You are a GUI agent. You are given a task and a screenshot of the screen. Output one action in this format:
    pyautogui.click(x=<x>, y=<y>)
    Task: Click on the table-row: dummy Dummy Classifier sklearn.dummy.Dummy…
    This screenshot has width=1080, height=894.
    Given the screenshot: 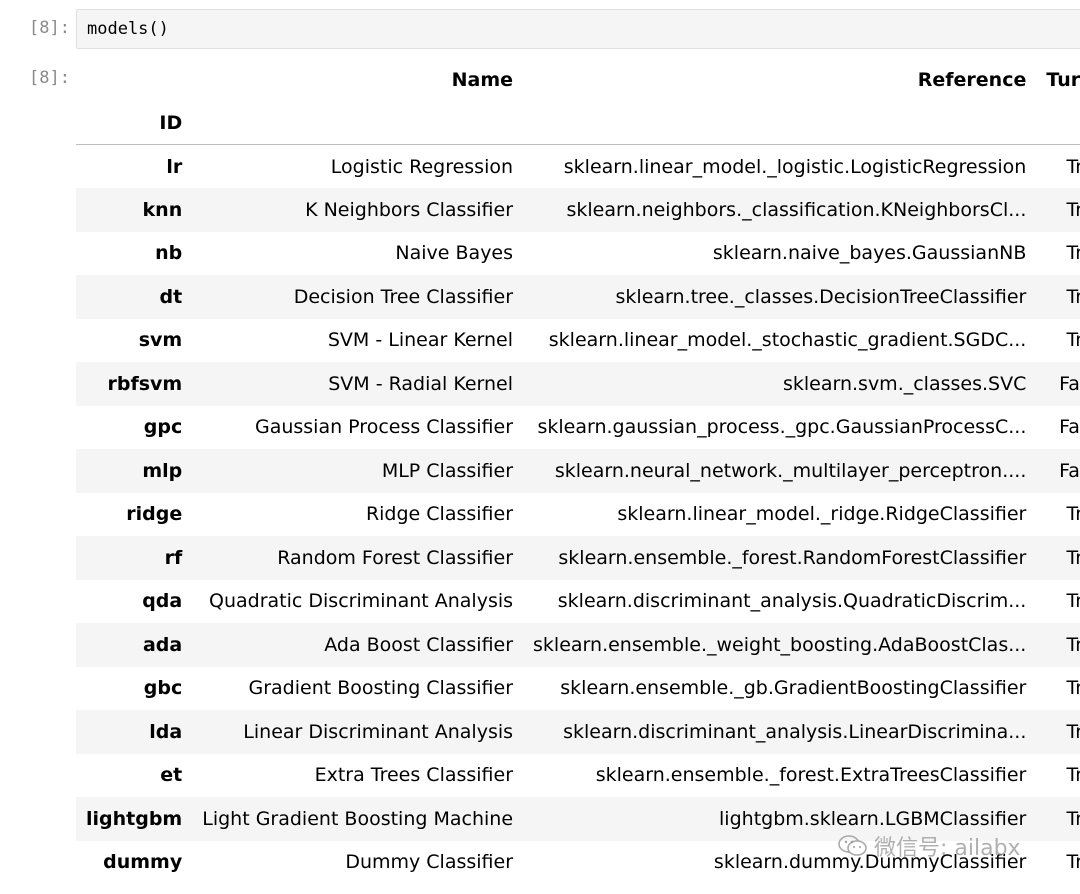 What is the action you would take?
    pyautogui.click(x=578, y=863)
    